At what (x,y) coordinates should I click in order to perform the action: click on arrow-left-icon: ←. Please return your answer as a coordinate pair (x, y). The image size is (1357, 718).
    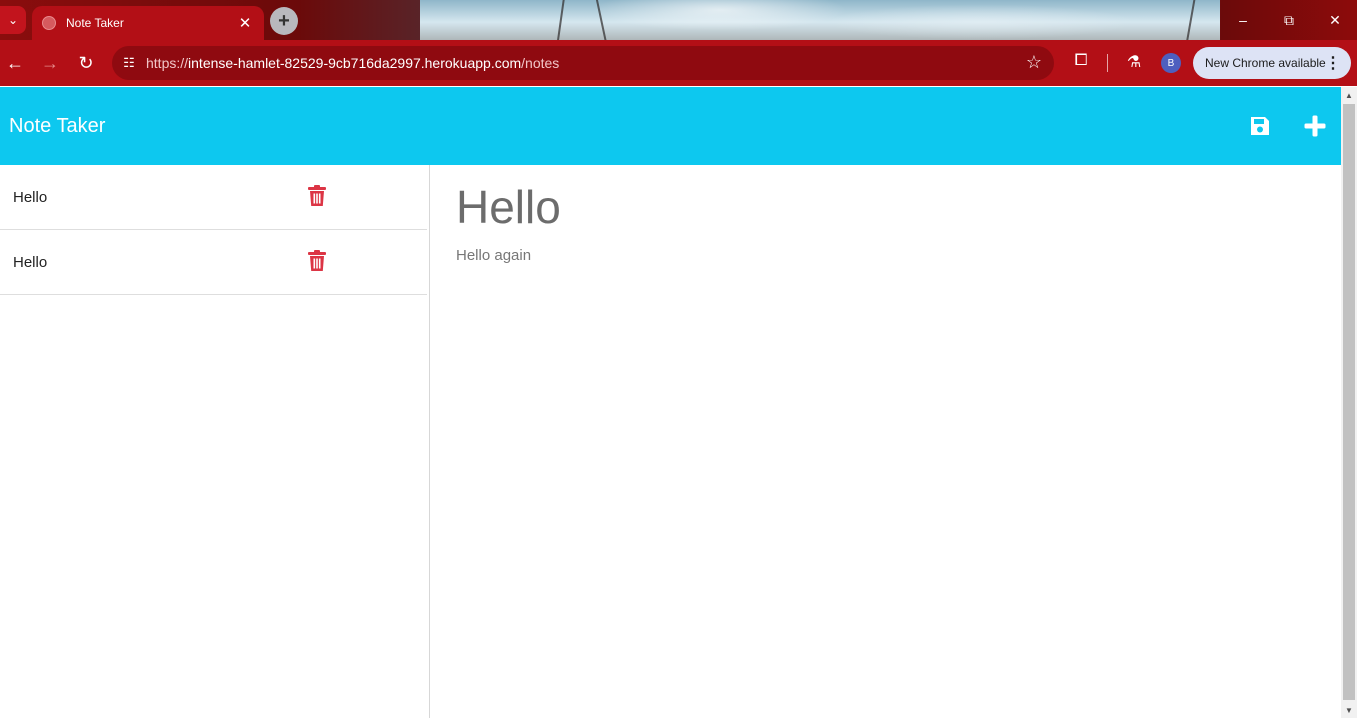
    Looking at the image, I should click on (15, 62).